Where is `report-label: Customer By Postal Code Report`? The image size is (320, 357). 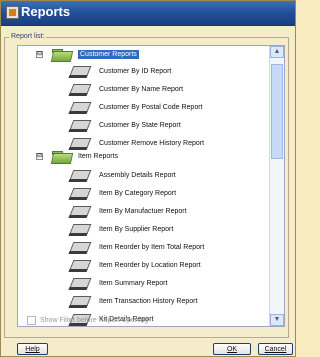 report-label: Customer By Postal Code Report is located at coordinates (151, 107).